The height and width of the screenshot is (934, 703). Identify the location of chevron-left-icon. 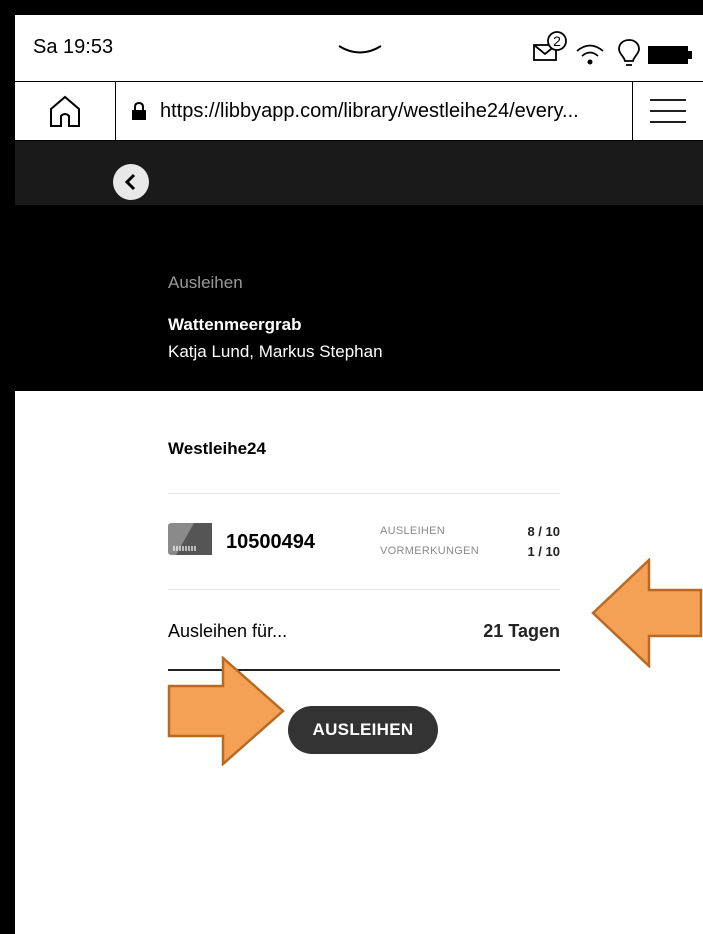
(130, 182).